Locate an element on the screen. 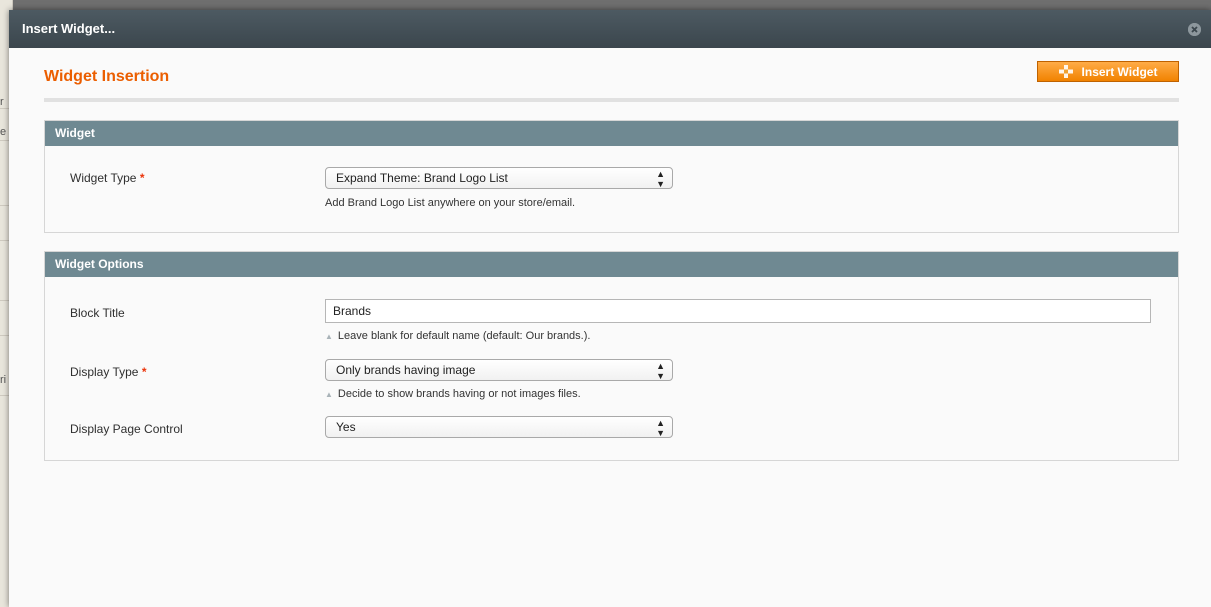 The height and width of the screenshot is (607, 1211). display-type-label: Display Type * is located at coordinates (108, 372).